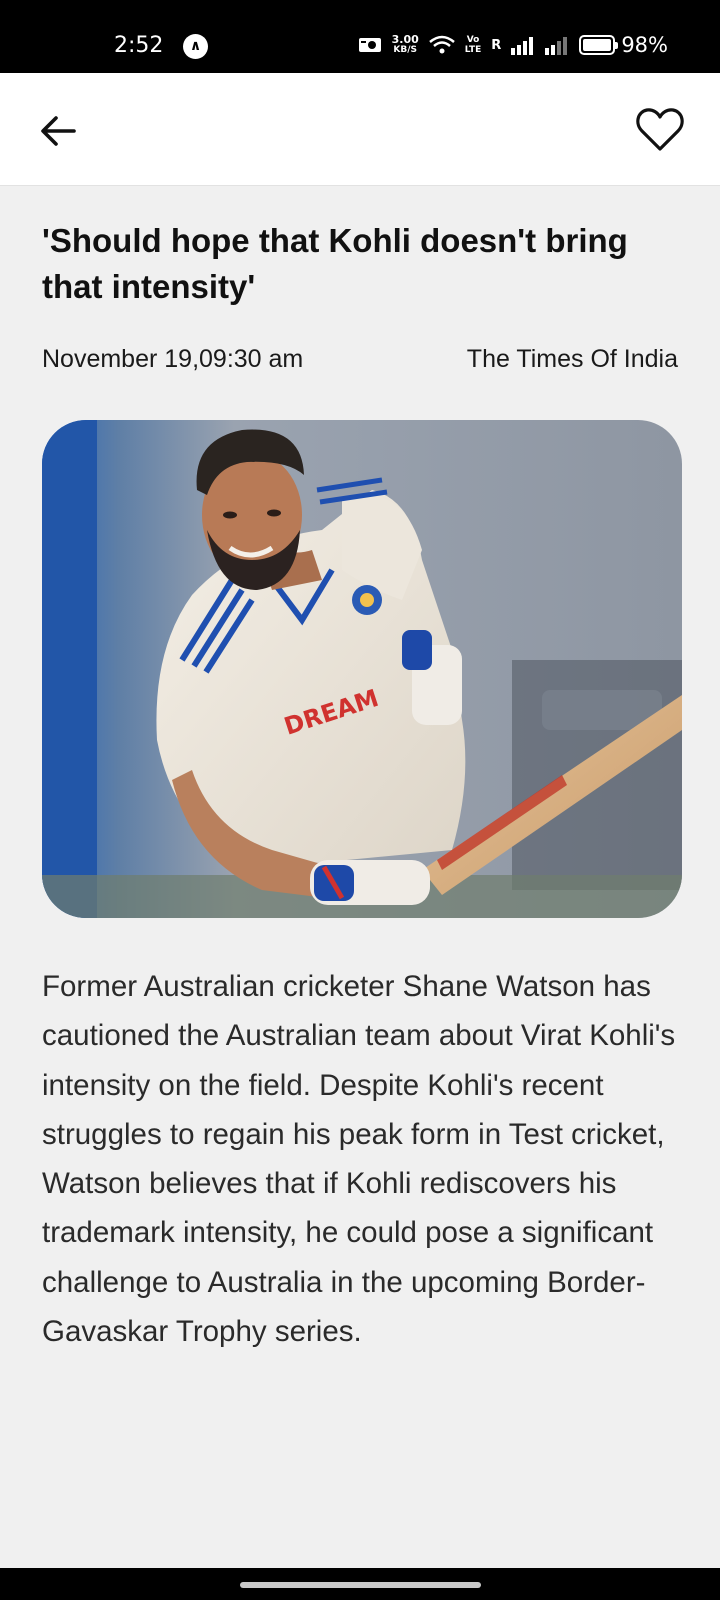  I want to click on wifi-icon, so click(441, 44).